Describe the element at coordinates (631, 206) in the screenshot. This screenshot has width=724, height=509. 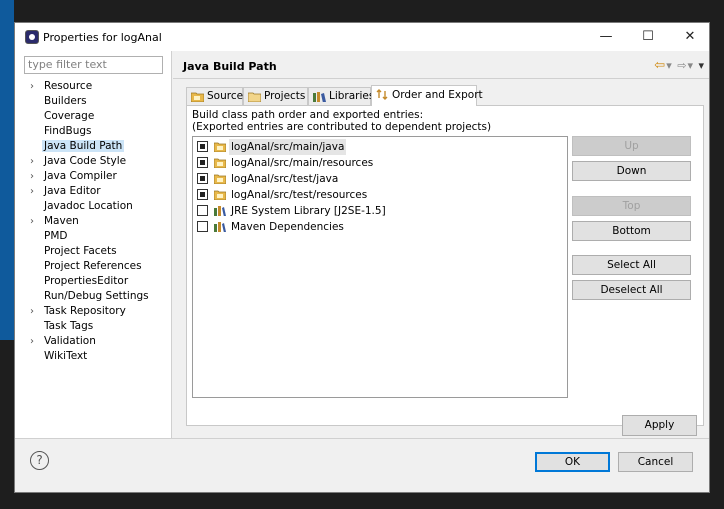
I see `top-button: Top` at that location.